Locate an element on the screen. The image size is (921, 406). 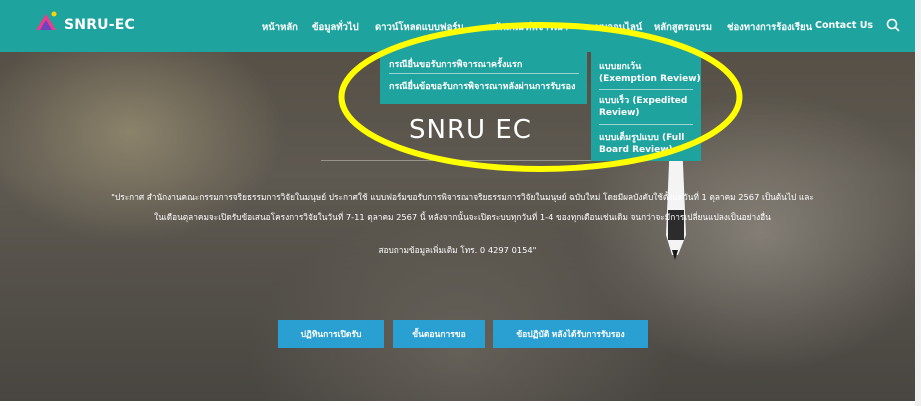
dropdown-divider is located at coordinates (484, 73).